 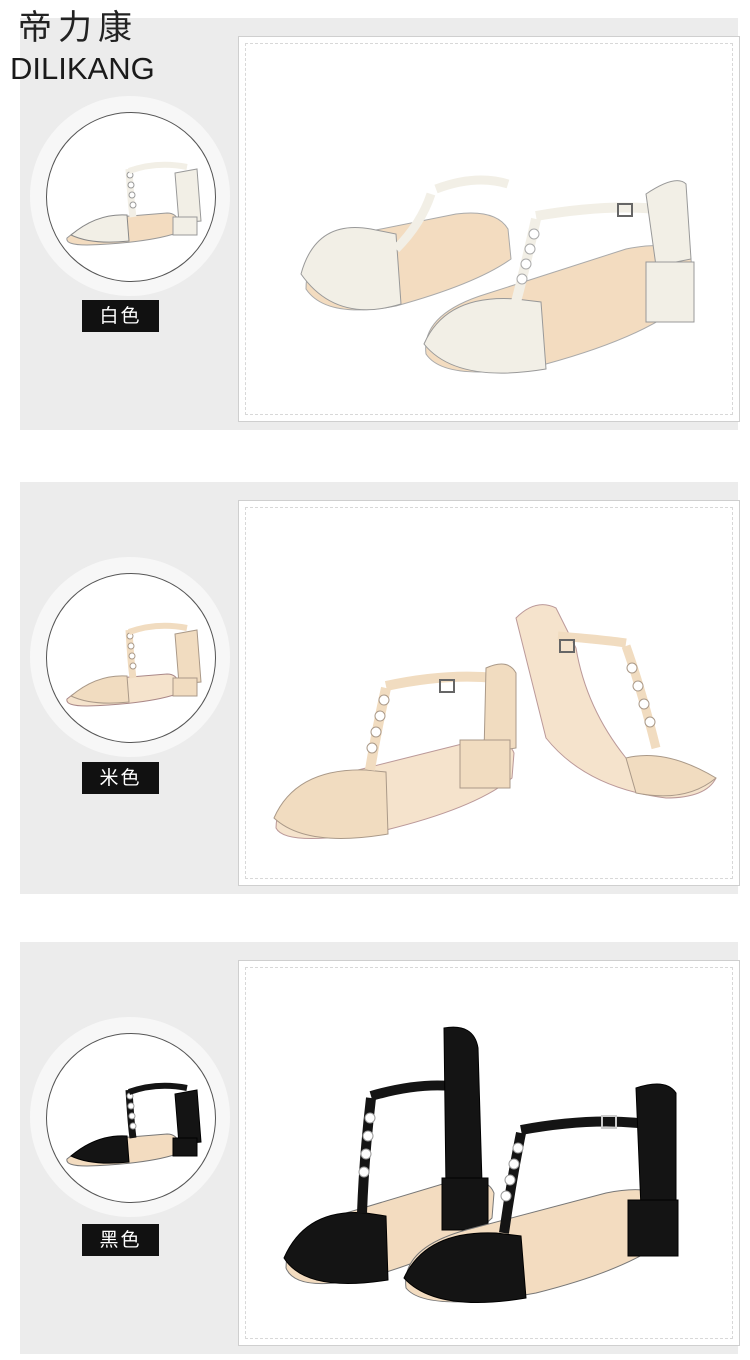 I want to click on black-sandal-thumbnail, so click(x=131, y=1118).